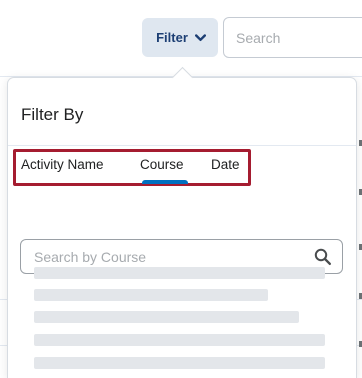 This screenshot has width=362, height=378. What do you see at coordinates (62, 164) in the screenshot?
I see `tab-activity-name: Activity Name` at bounding box center [62, 164].